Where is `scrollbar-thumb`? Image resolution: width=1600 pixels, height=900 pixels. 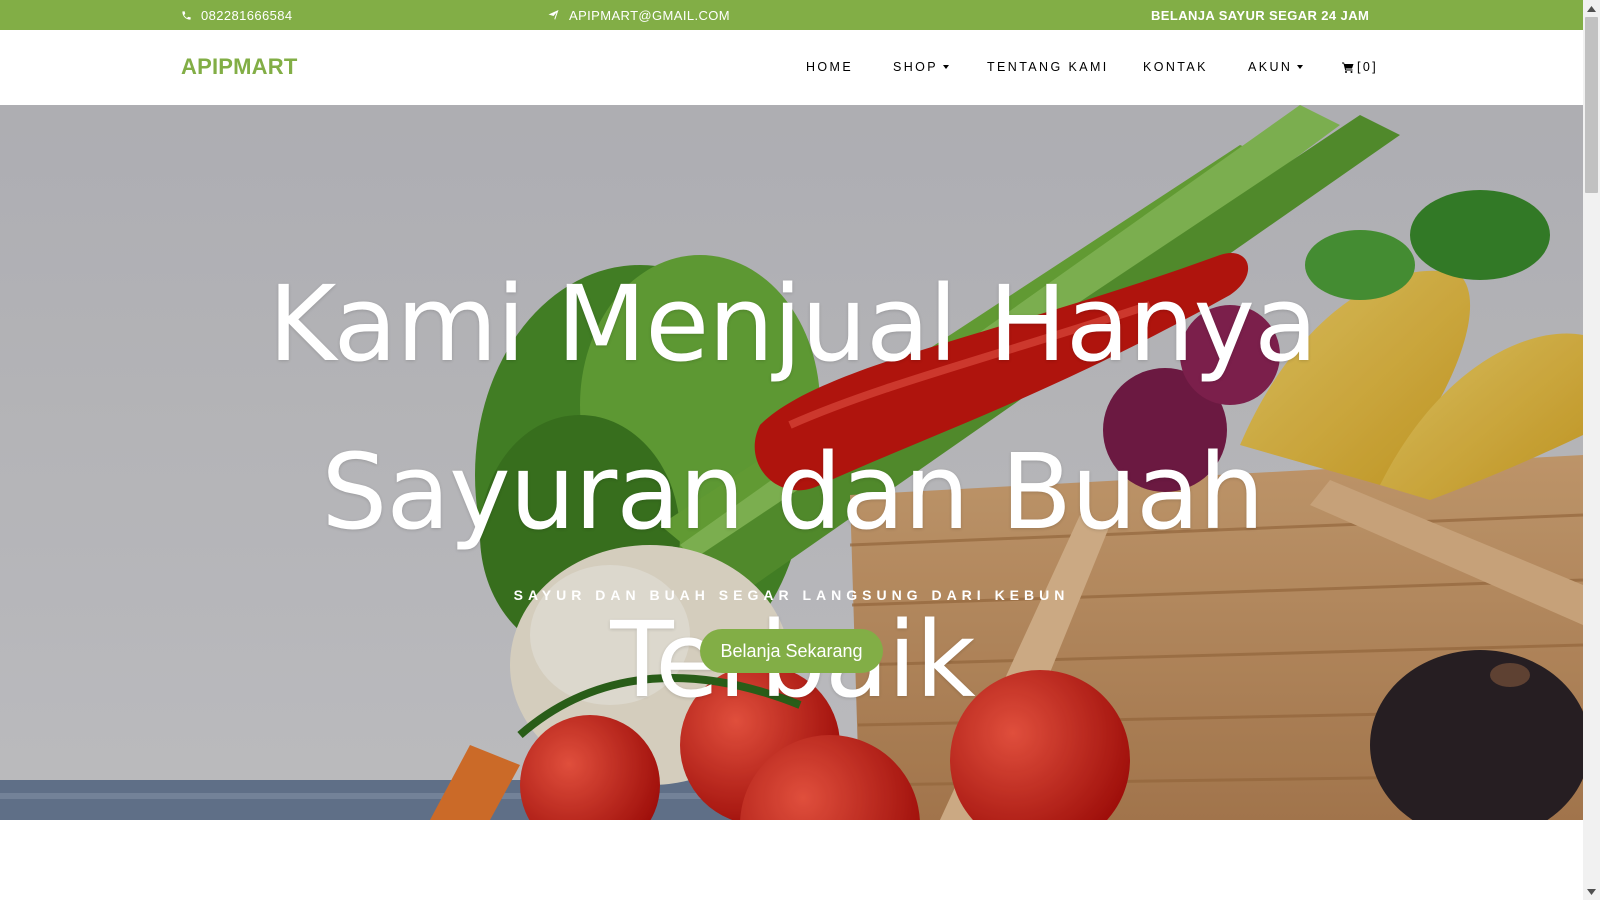
scrollbar-thumb is located at coordinates (1591, 105).